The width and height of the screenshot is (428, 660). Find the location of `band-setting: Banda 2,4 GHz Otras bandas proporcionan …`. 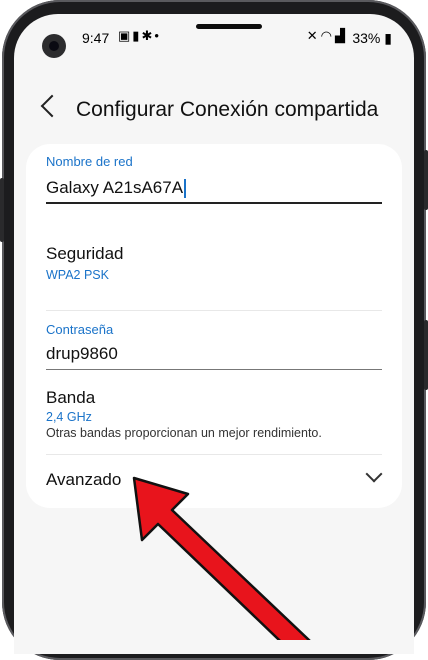

band-setting: Banda 2,4 GHz Otras bandas proporcionan … is located at coordinates (214, 411).